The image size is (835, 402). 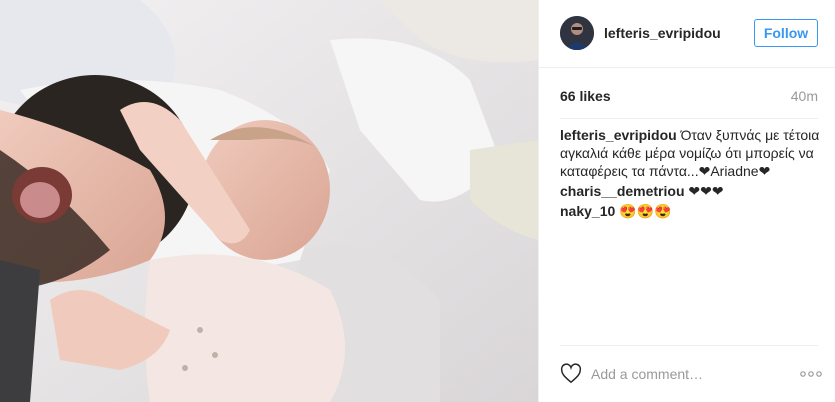 What do you see at coordinates (645, 211) in the screenshot?
I see `comment-text: 😍😍😍` at bounding box center [645, 211].